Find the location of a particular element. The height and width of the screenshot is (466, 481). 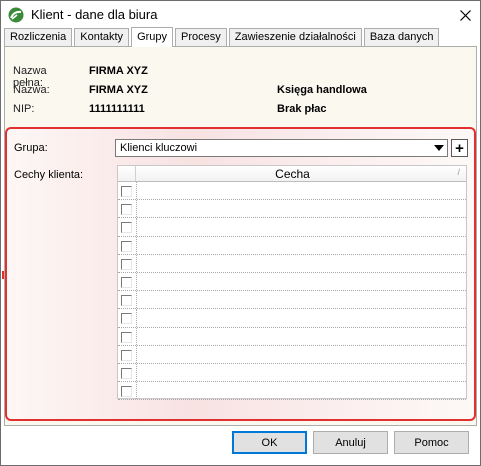

ledger-type: Księga handlowa is located at coordinates (322, 90).